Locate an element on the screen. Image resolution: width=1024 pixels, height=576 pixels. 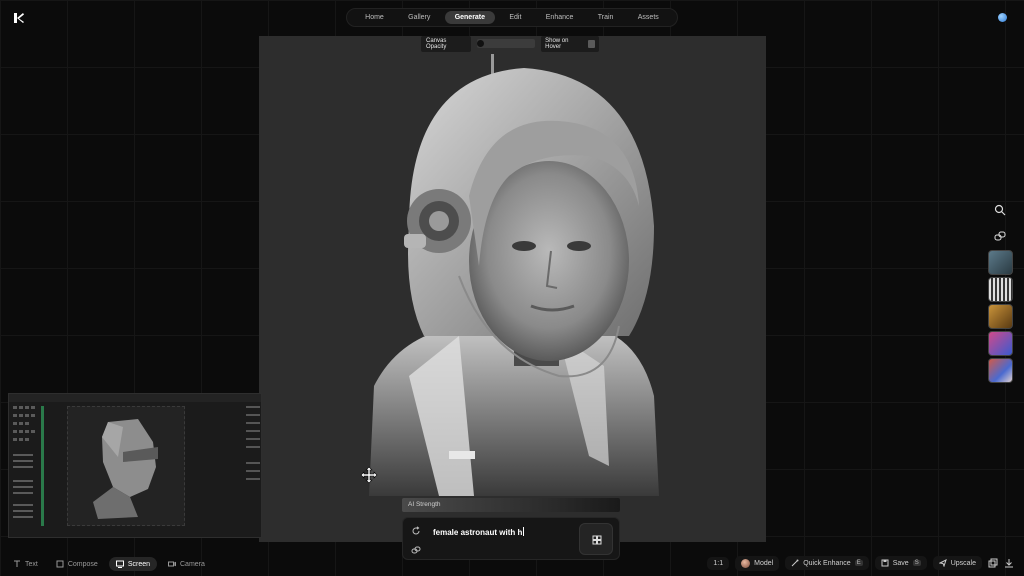
quick-enhance-button: Quick Enhance E is located at coordinates (827, 563).